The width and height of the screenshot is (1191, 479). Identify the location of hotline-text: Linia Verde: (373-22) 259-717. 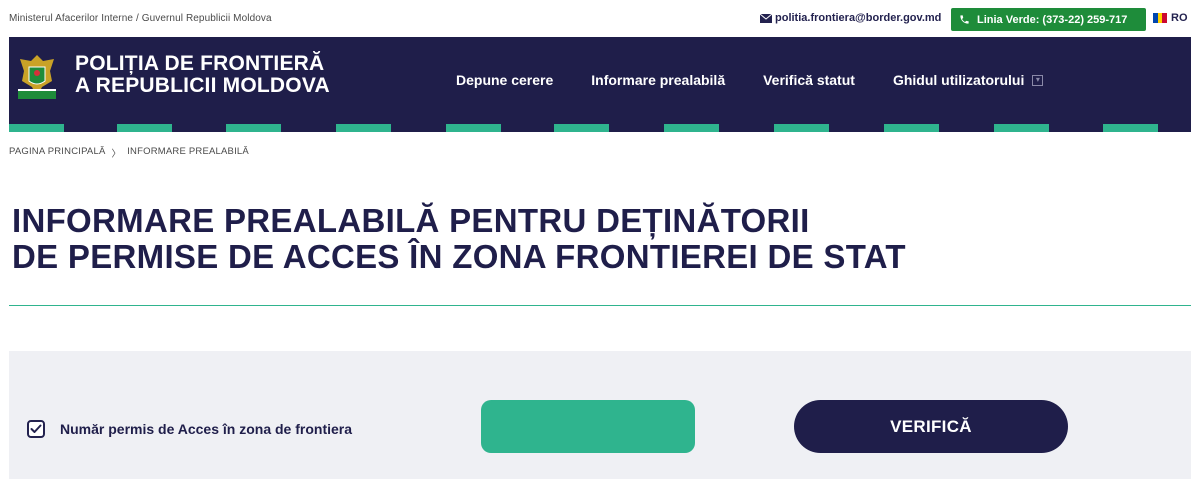
(1052, 19).